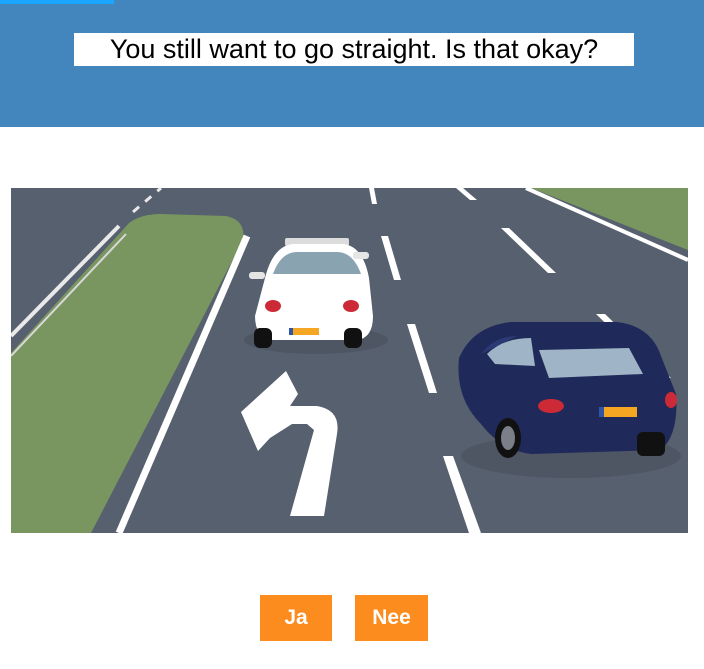  I want to click on dark-blue-car, so click(569, 400).